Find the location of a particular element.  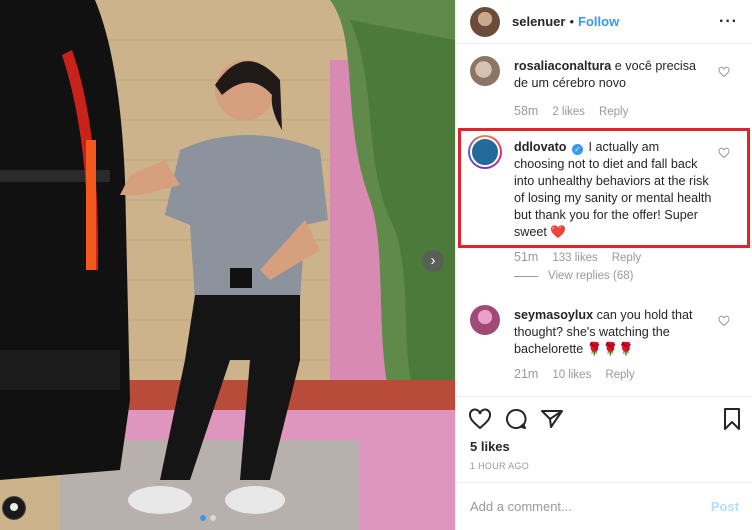

comment-username: rosaliaconaltura is located at coordinates (562, 66).